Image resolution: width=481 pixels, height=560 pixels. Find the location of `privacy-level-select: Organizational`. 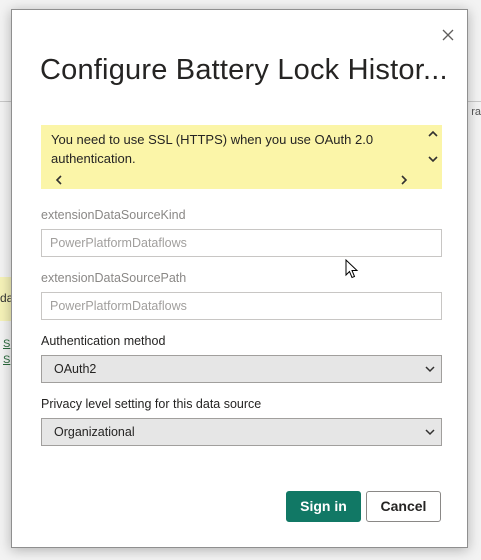

privacy-level-select: Organizational is located at coordinates (241, 432).